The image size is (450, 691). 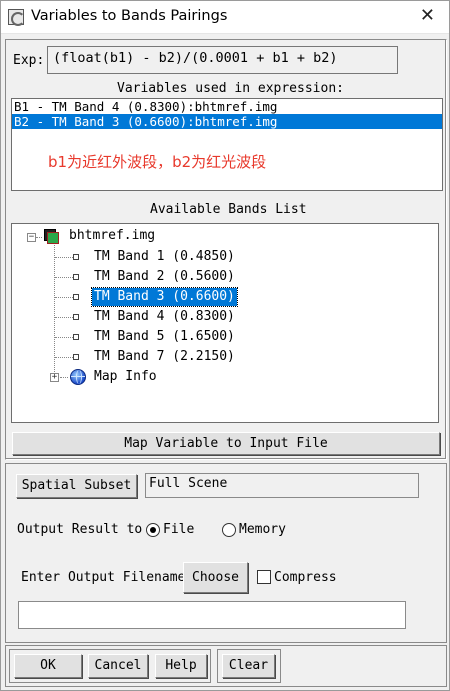 I want to click on window-title: Variables to Bands Pairings, so click(x=129, y=16).